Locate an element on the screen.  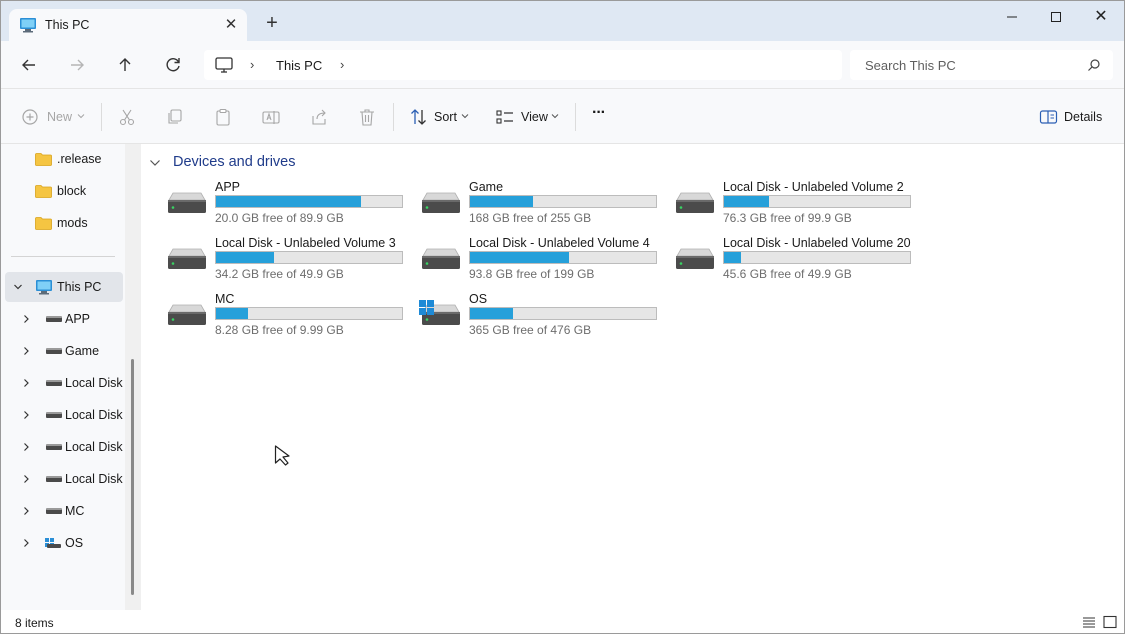
sort-button: Sort is located at coordinates (441, 117).